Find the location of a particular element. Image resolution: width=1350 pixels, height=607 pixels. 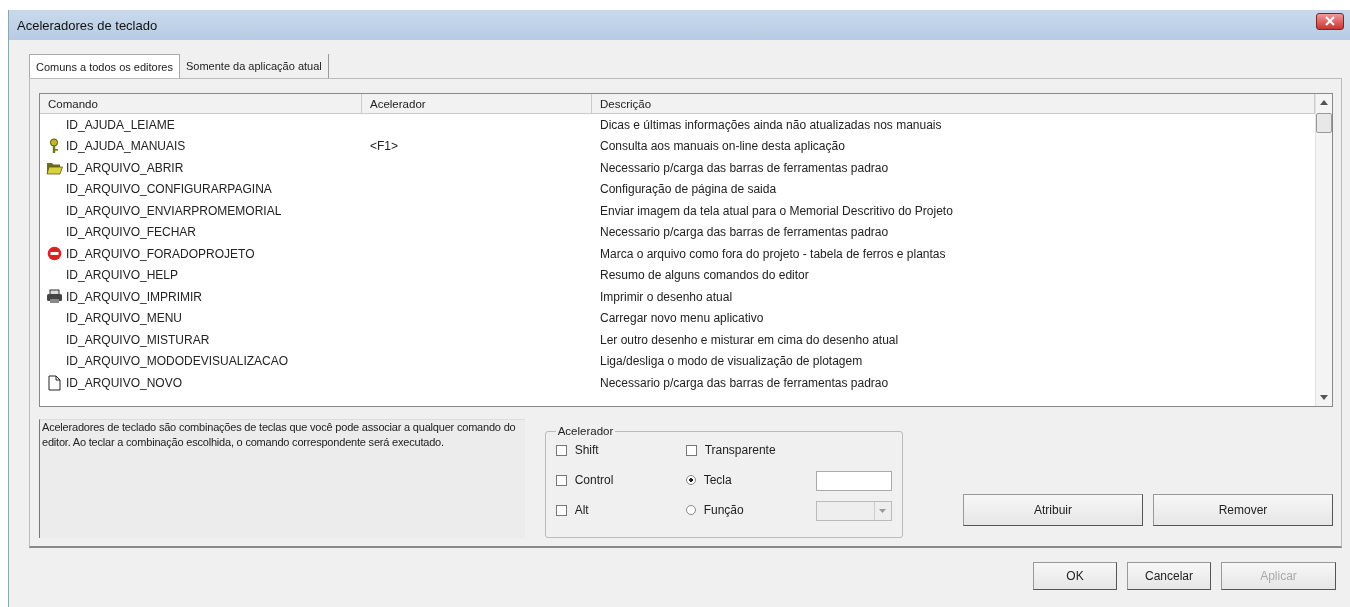

description-cell: Imprimir o desenho atual is located at coordinates (666, 296).